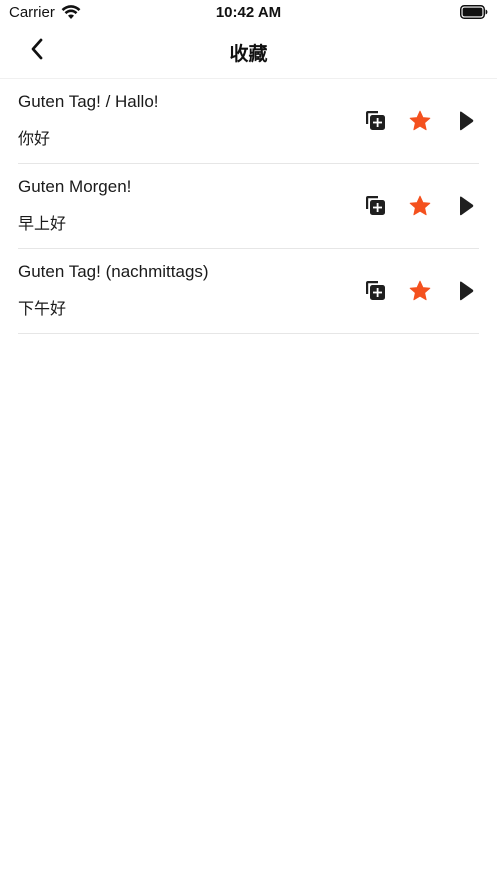  I want to click on page-title: 收藏, so click(248, 54).